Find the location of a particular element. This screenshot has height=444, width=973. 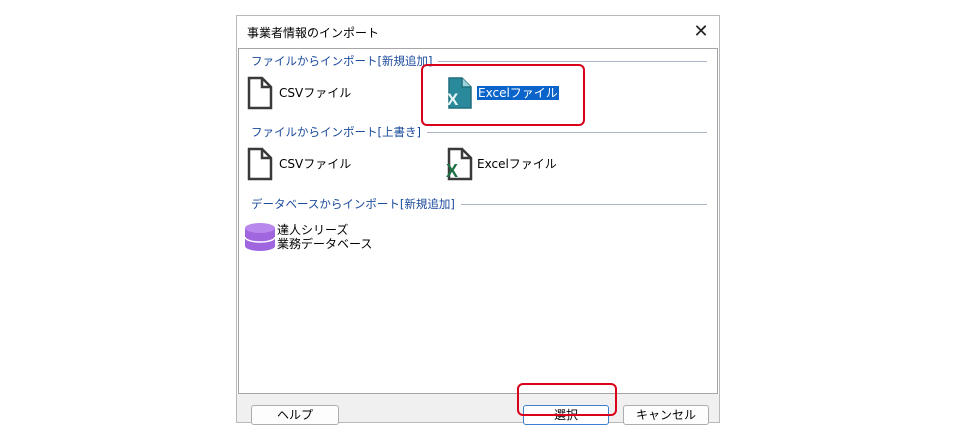

overwrite-excel-file-item: X Excelファイル is located at coordinates (500, 164).